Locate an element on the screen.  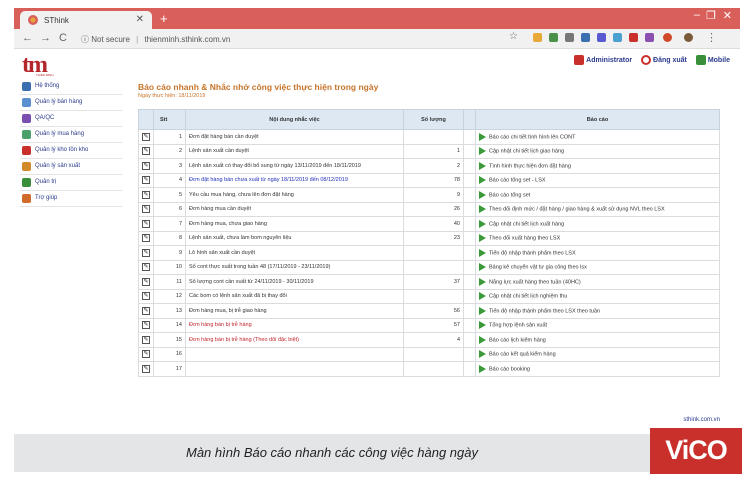
browser-menu-icon: ⋮ is located at coordinates (711, 37).